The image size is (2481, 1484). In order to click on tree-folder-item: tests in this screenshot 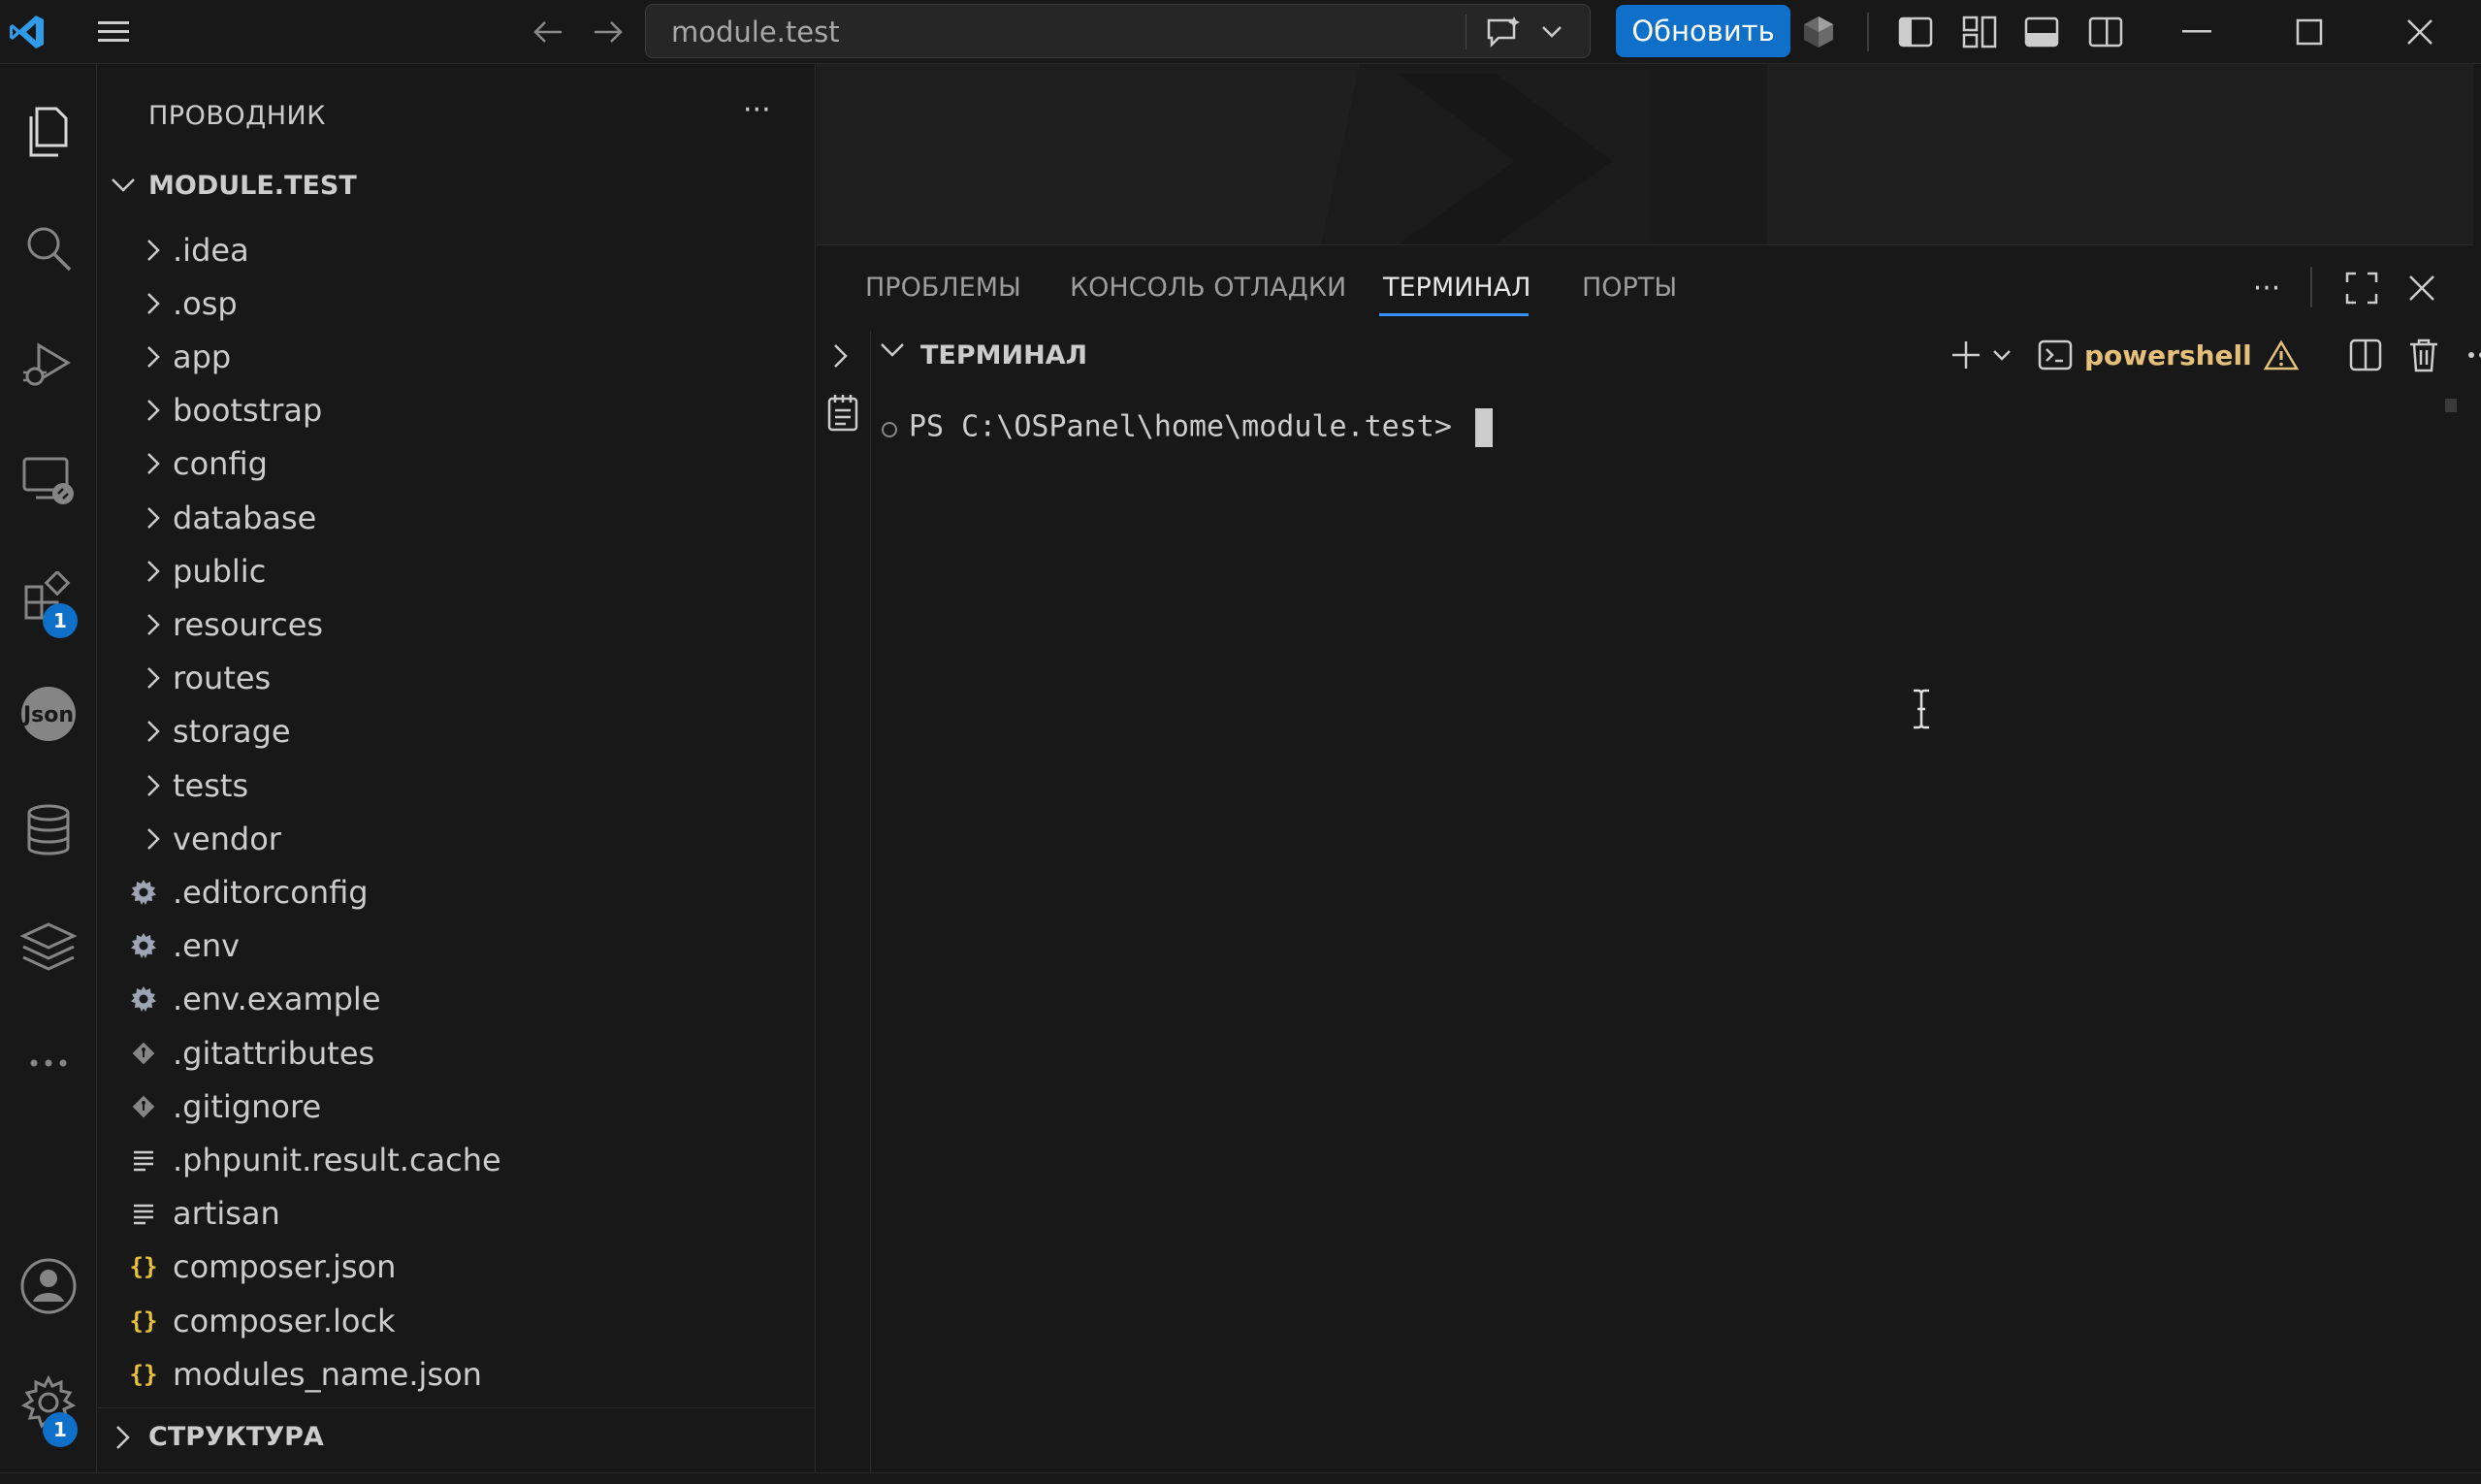, I will do `click(456, 785)`.